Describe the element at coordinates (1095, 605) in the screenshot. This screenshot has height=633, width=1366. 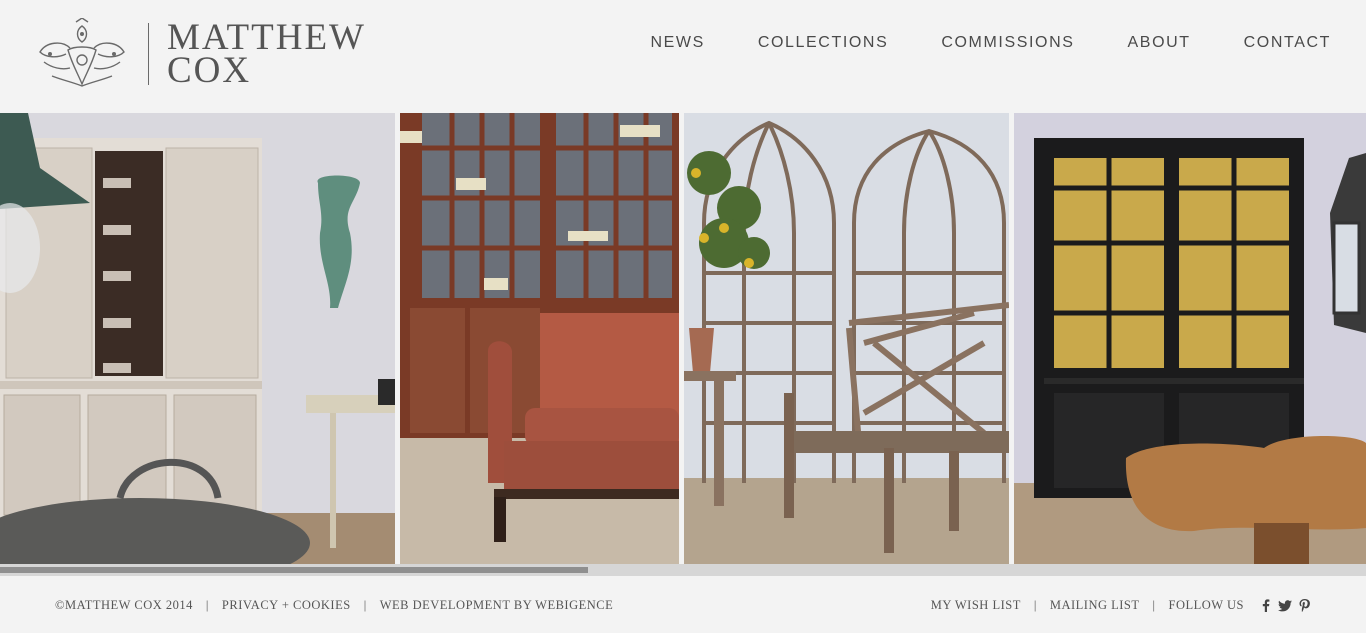
I see `mailing-list-link: MAILING LIST` at that location.